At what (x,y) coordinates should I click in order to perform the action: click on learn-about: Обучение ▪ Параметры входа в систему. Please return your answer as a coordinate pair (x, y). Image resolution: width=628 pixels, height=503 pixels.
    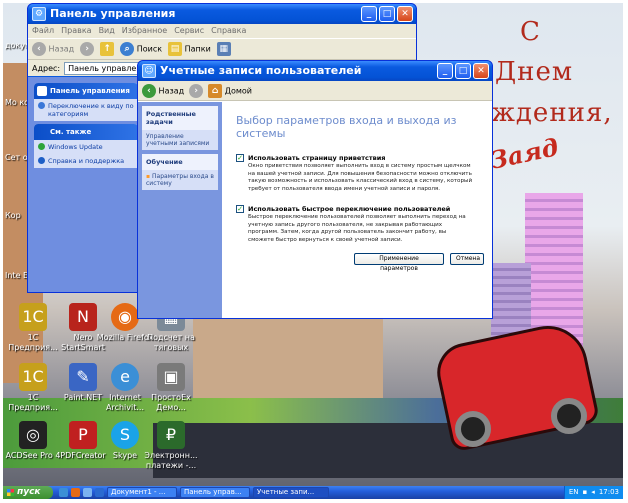
    Looking at the image, I should click on (180, 172).